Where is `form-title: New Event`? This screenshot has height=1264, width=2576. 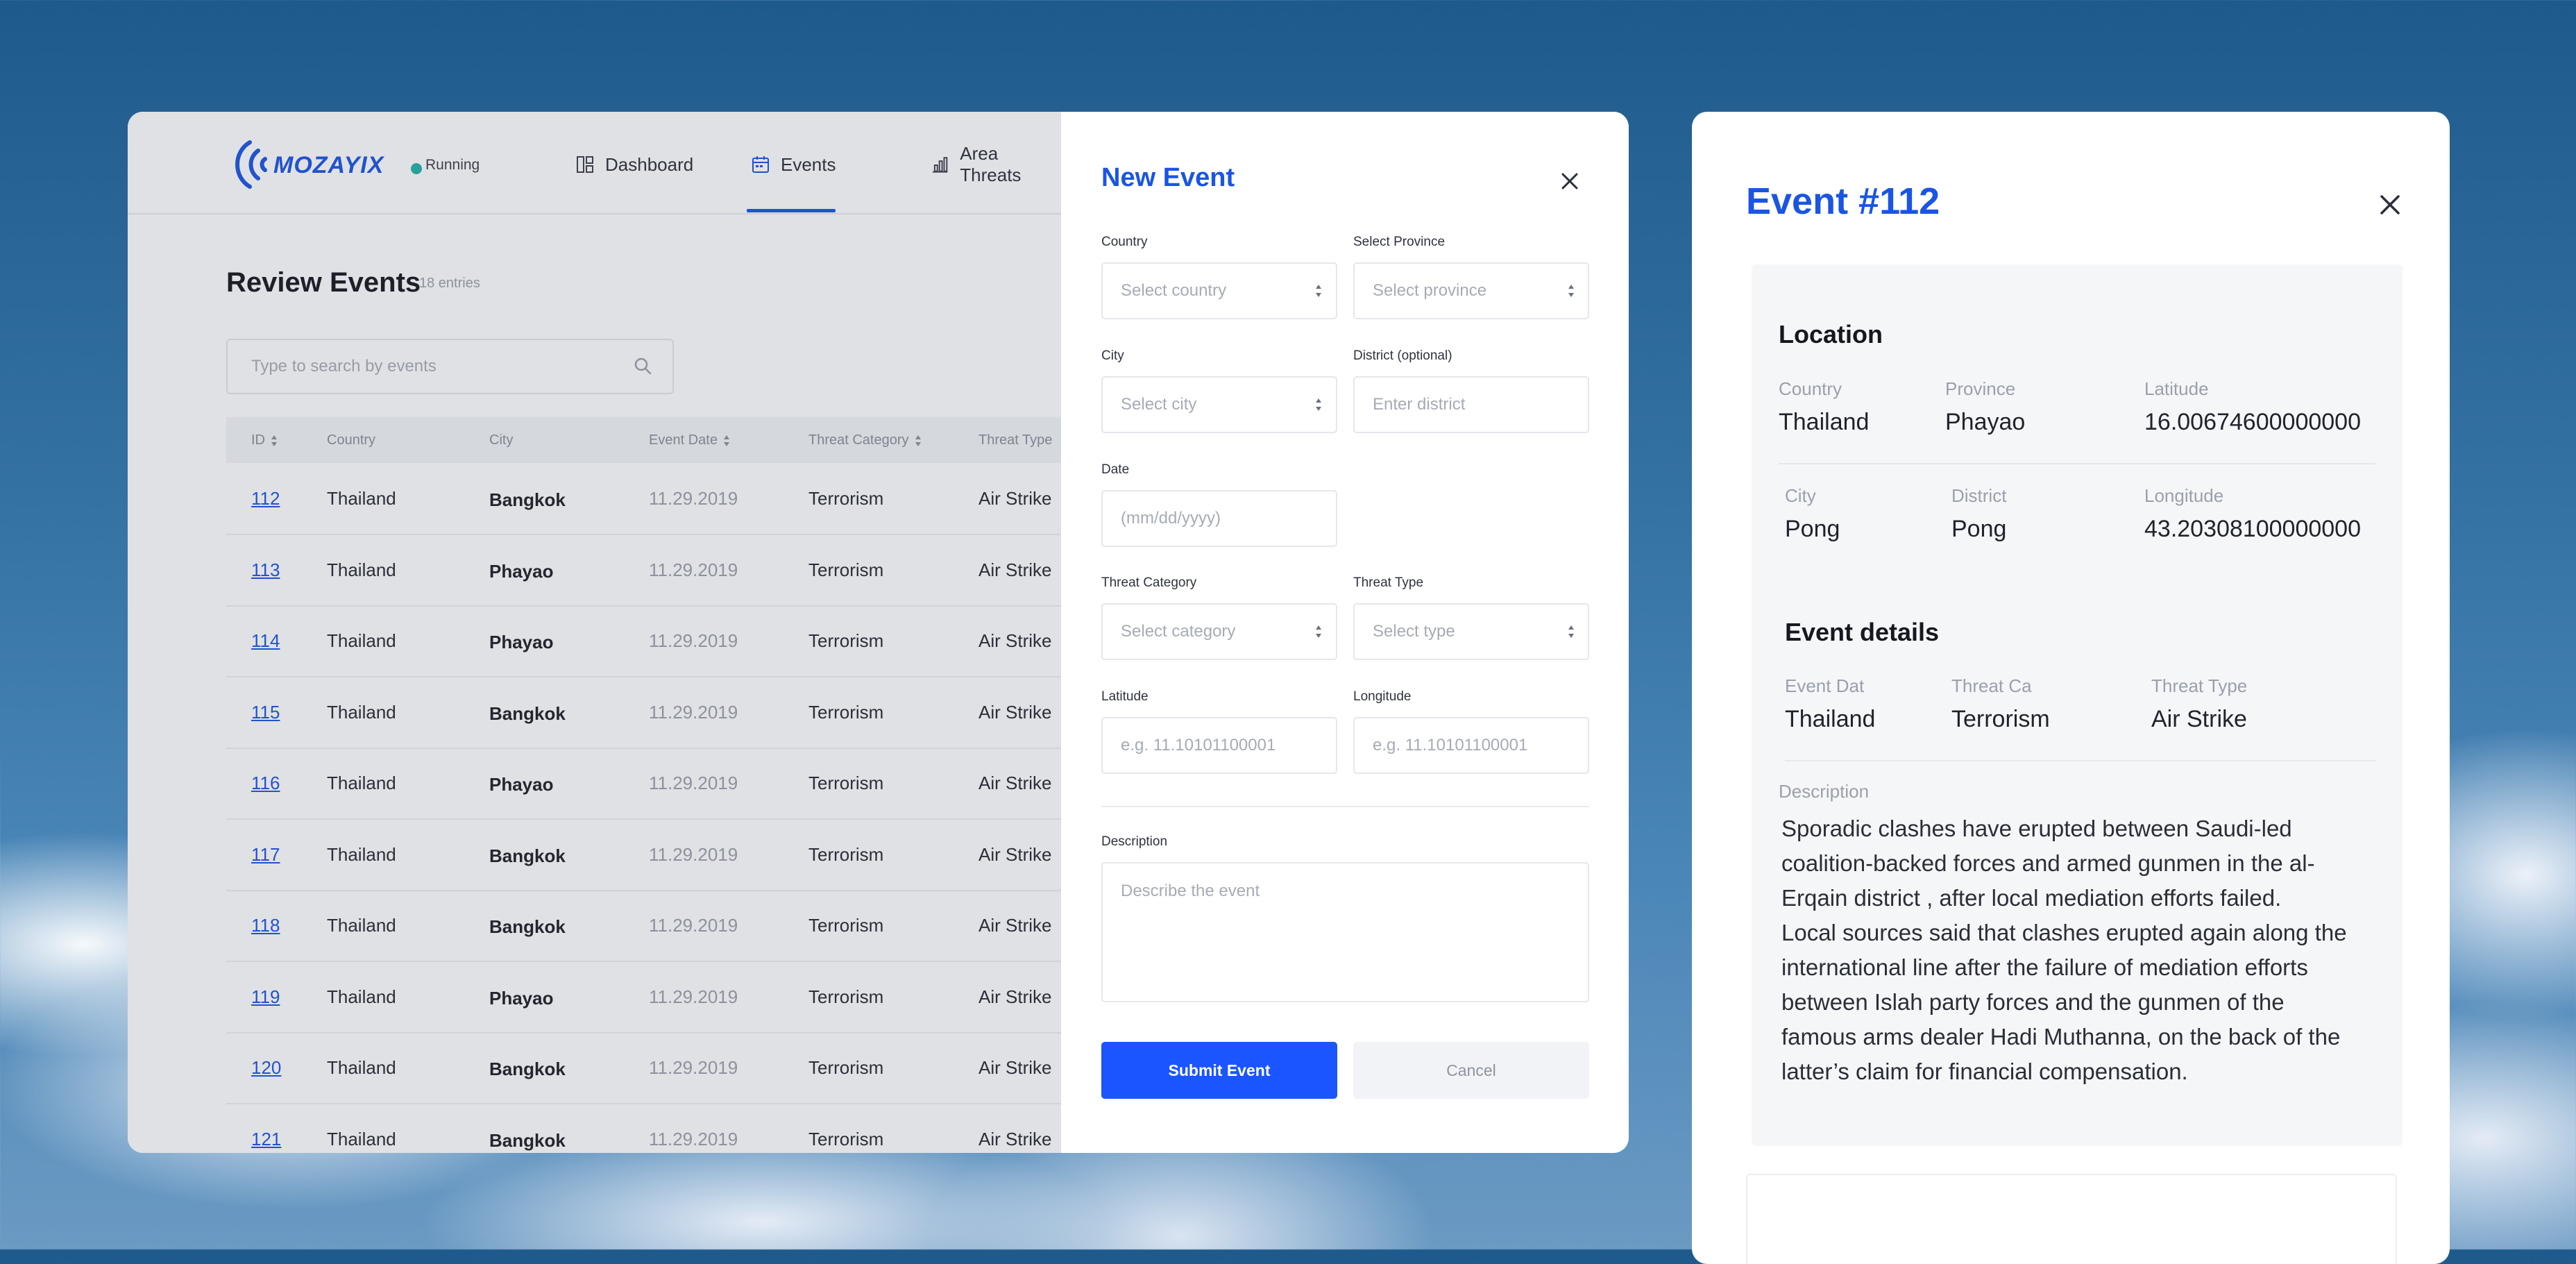 form-title: New Event is located at coordinates (1168, 177).